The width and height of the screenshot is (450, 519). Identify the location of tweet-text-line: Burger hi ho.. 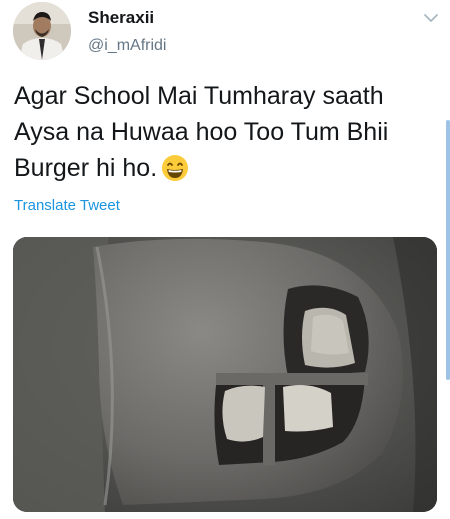
(226, 171).